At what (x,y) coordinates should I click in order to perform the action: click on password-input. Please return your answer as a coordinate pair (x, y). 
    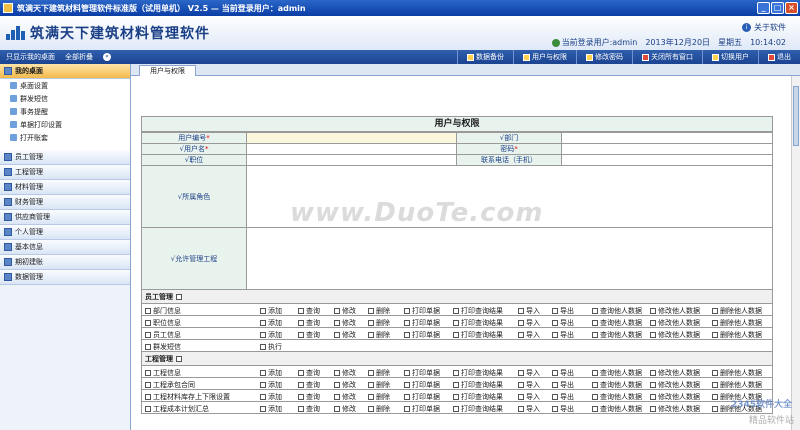
    Looking at the image, I should click on (667, 149).